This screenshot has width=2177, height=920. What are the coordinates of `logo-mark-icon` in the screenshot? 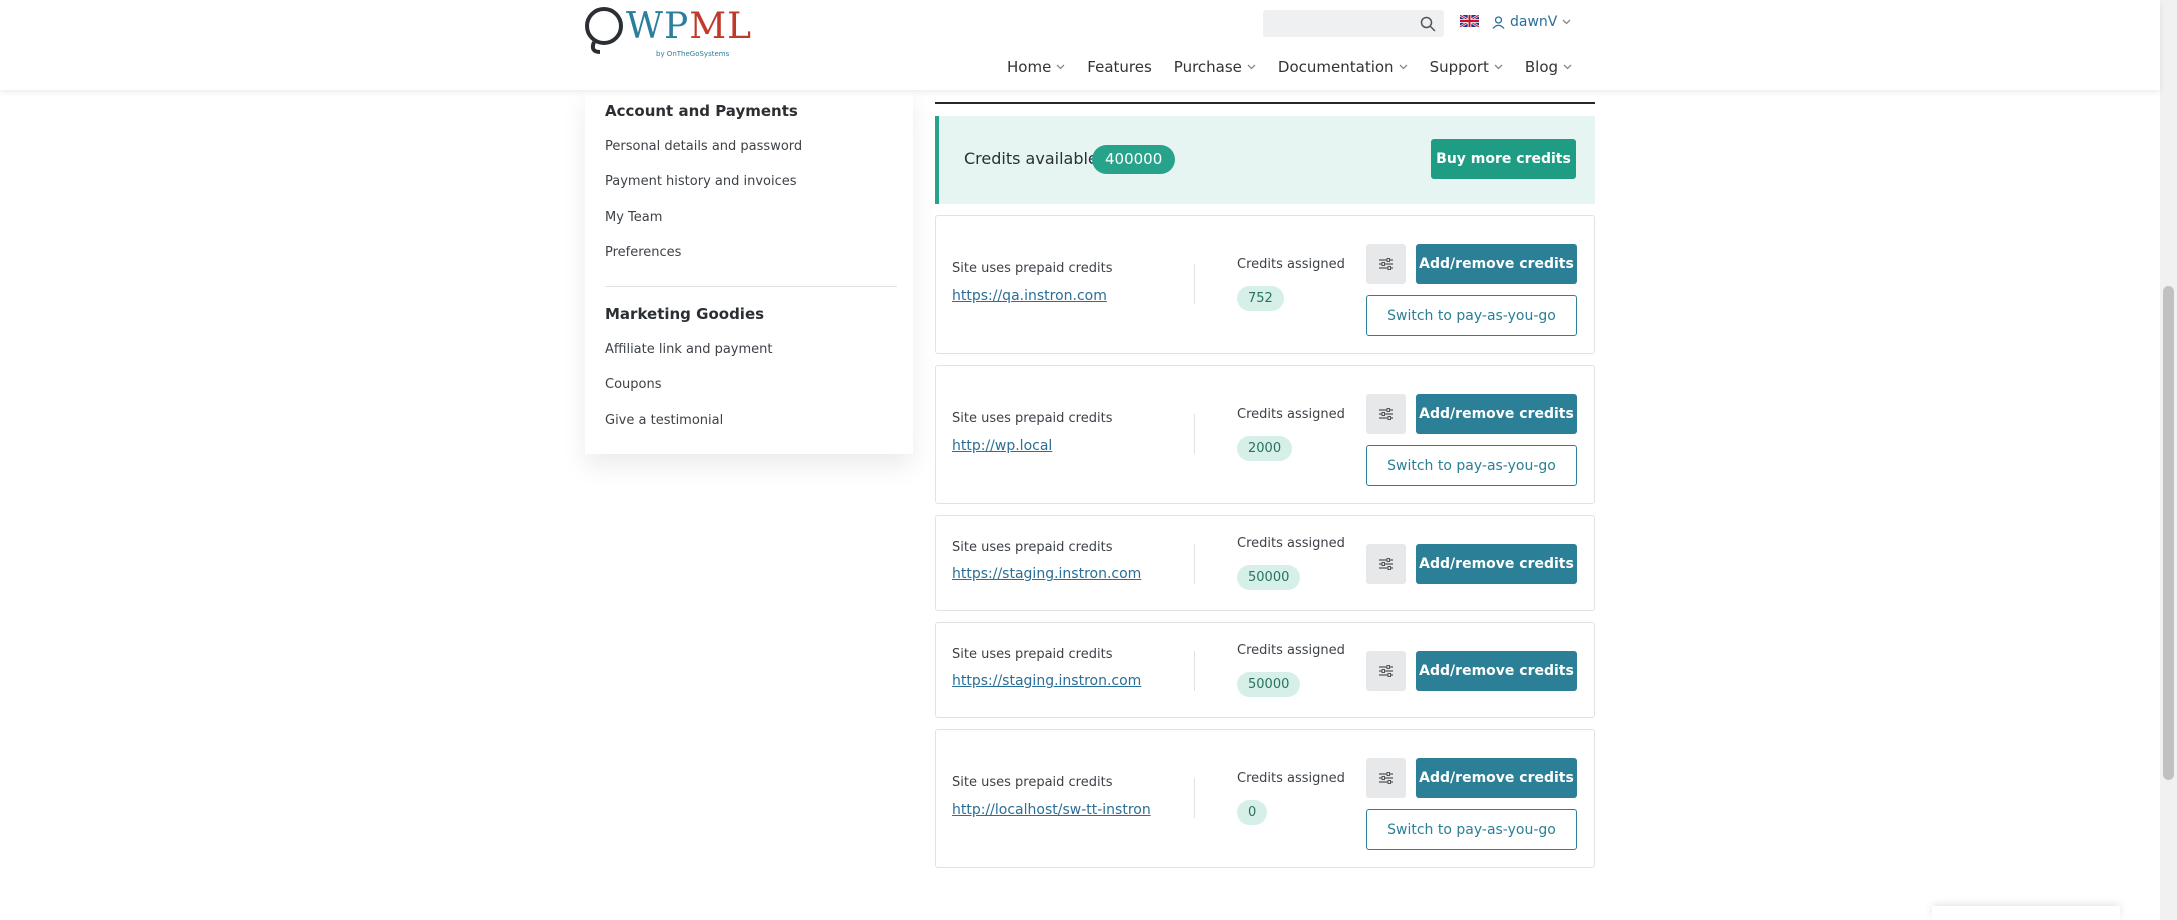 It's located at (604, 30).